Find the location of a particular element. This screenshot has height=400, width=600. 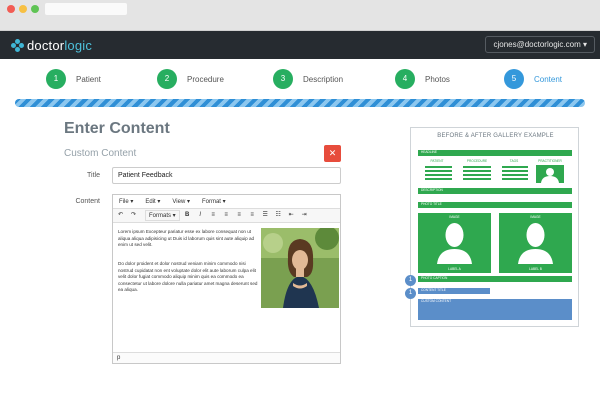

step-label: Content is located at coordinates (548, 79).